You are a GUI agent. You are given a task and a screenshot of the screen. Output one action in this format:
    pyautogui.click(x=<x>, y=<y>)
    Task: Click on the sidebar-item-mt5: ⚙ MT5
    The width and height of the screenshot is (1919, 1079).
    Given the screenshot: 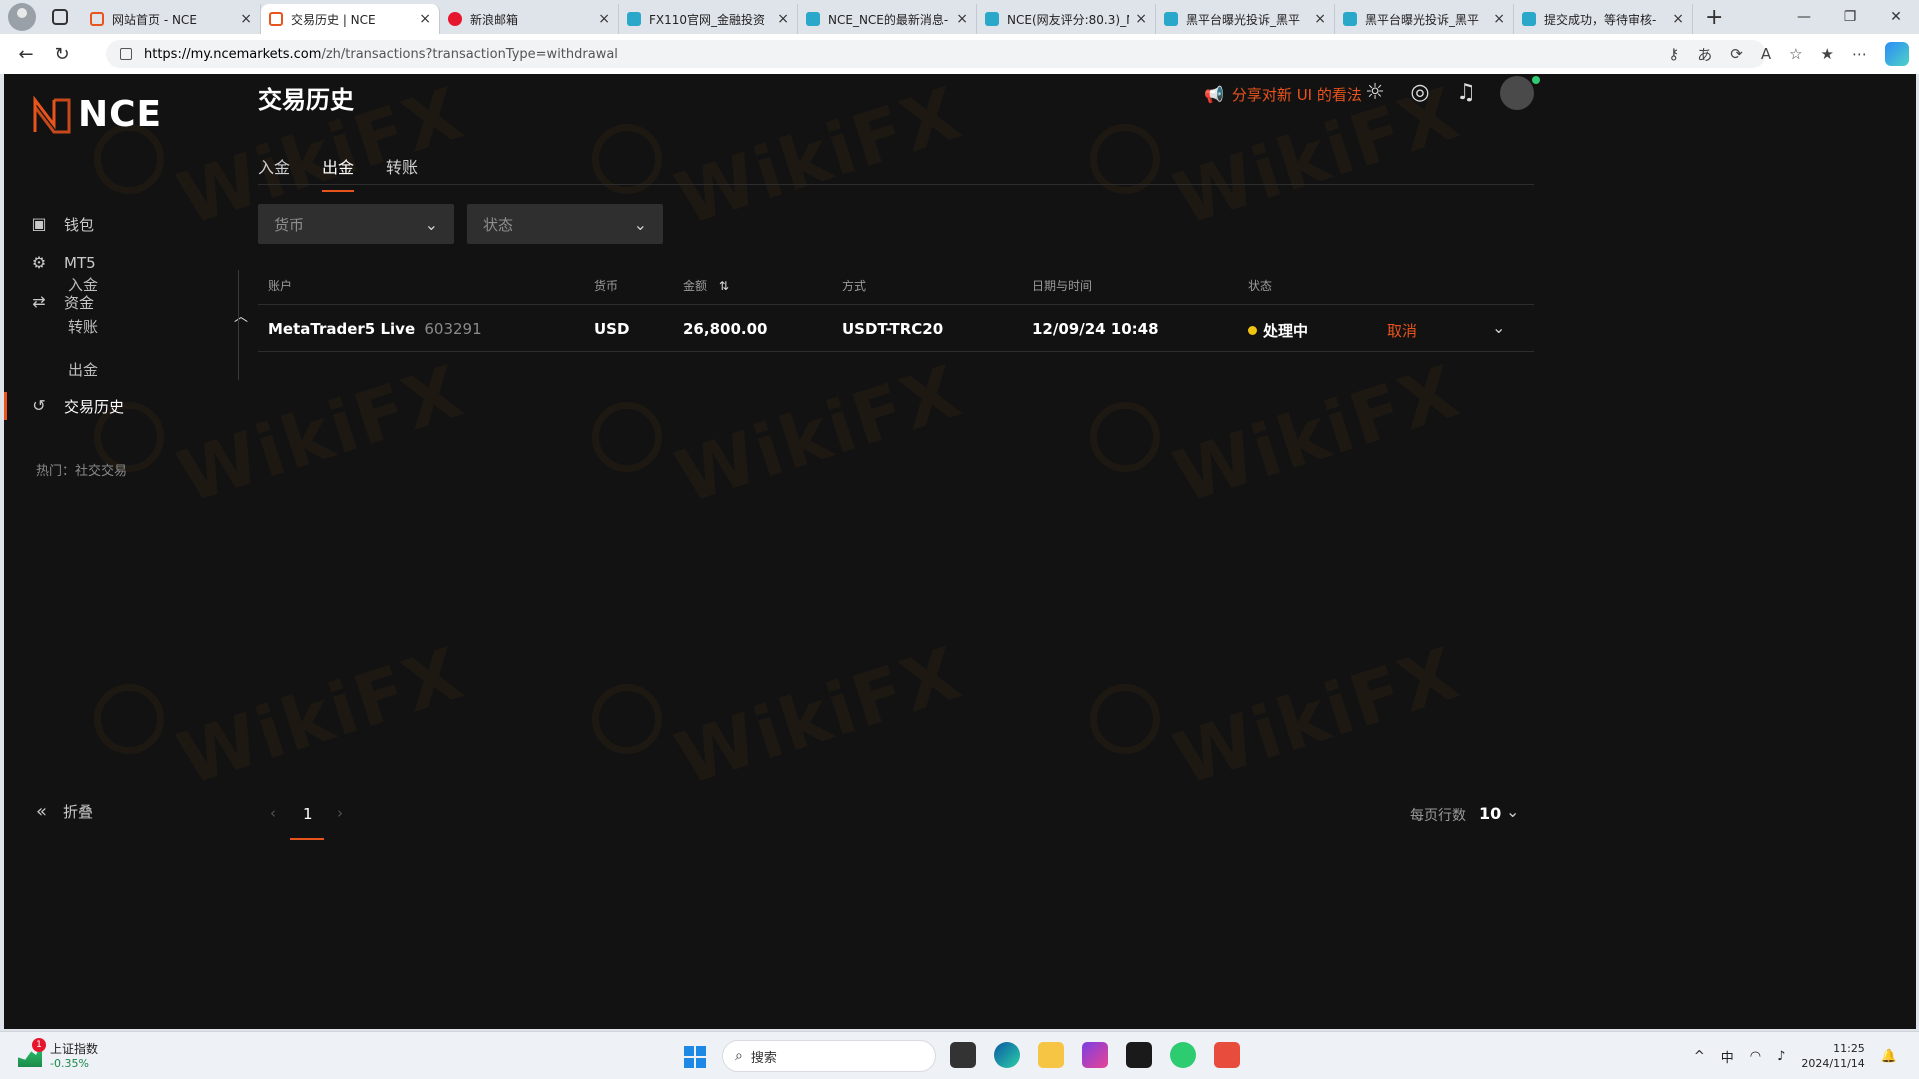 What is the action you would take?
    pyautogui.click(x=139, y=263)
    